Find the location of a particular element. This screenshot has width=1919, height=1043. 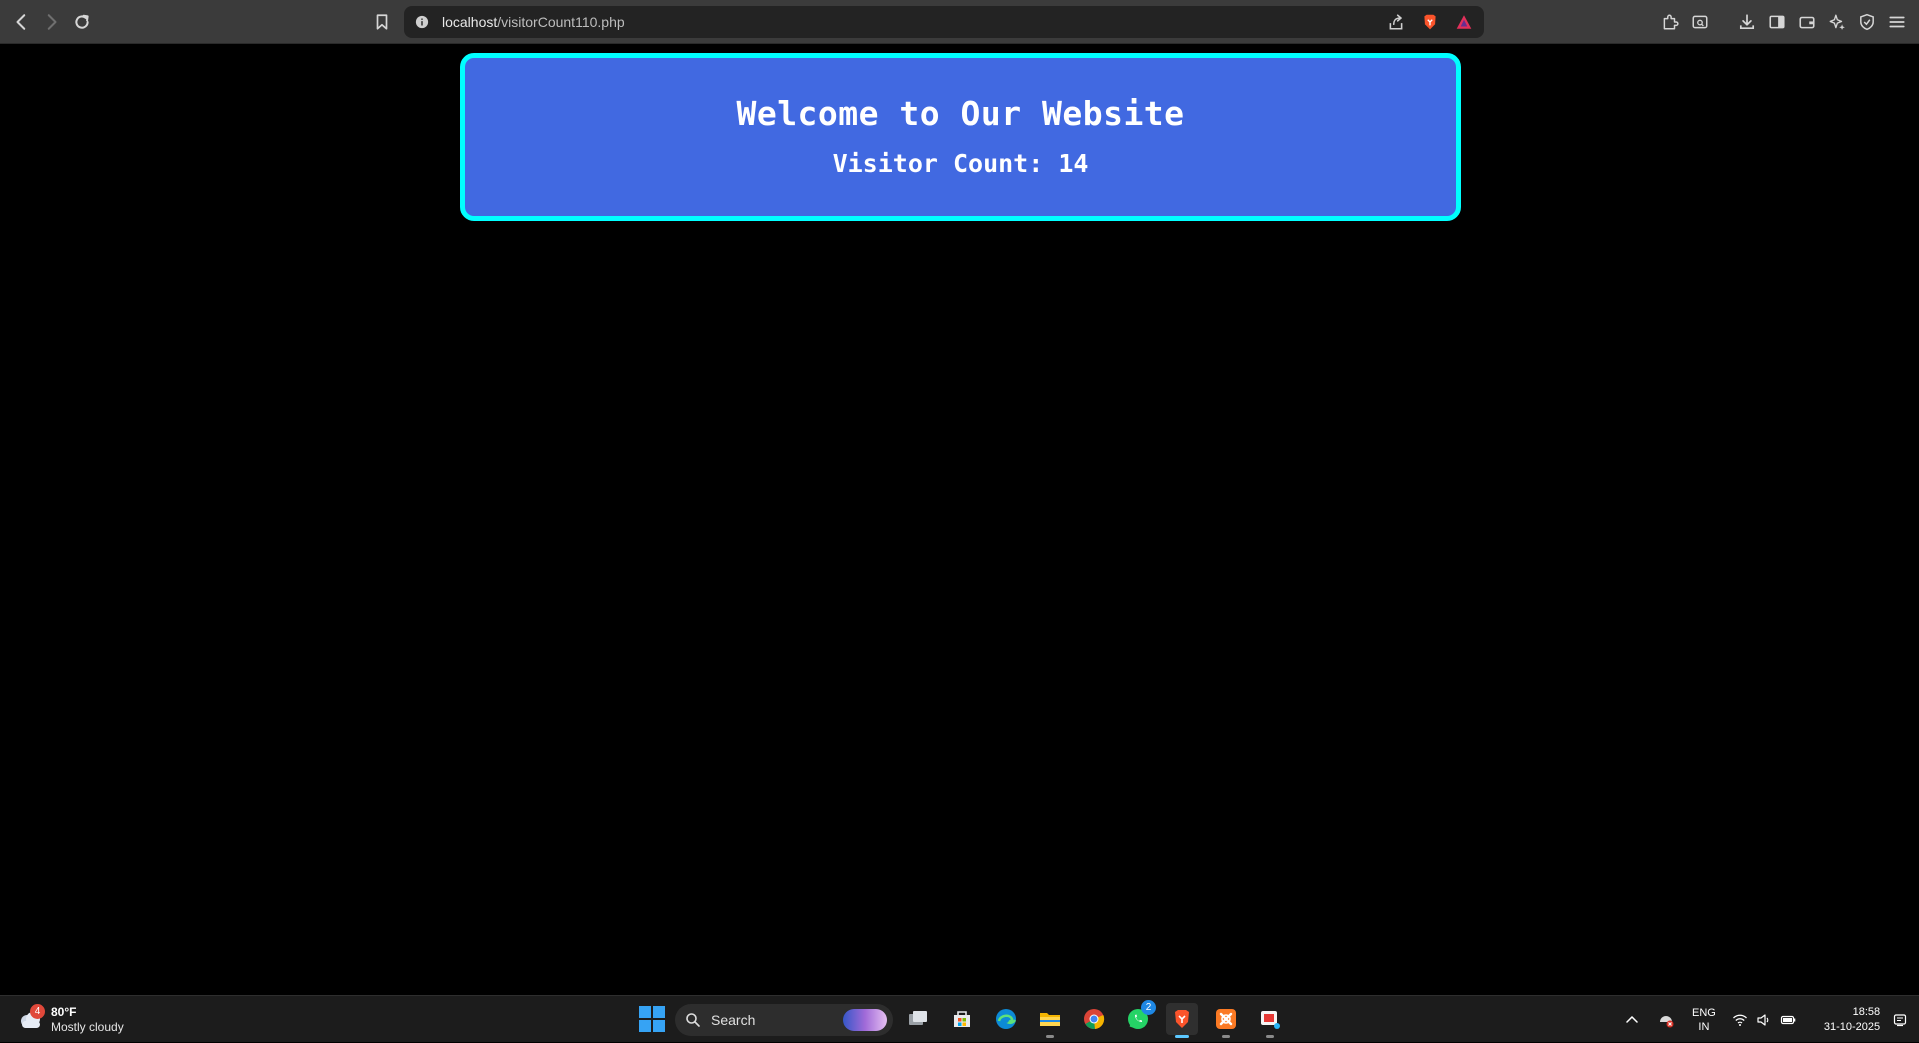

language-indicator: ENG IN is located at coordinates (1704, 1020).